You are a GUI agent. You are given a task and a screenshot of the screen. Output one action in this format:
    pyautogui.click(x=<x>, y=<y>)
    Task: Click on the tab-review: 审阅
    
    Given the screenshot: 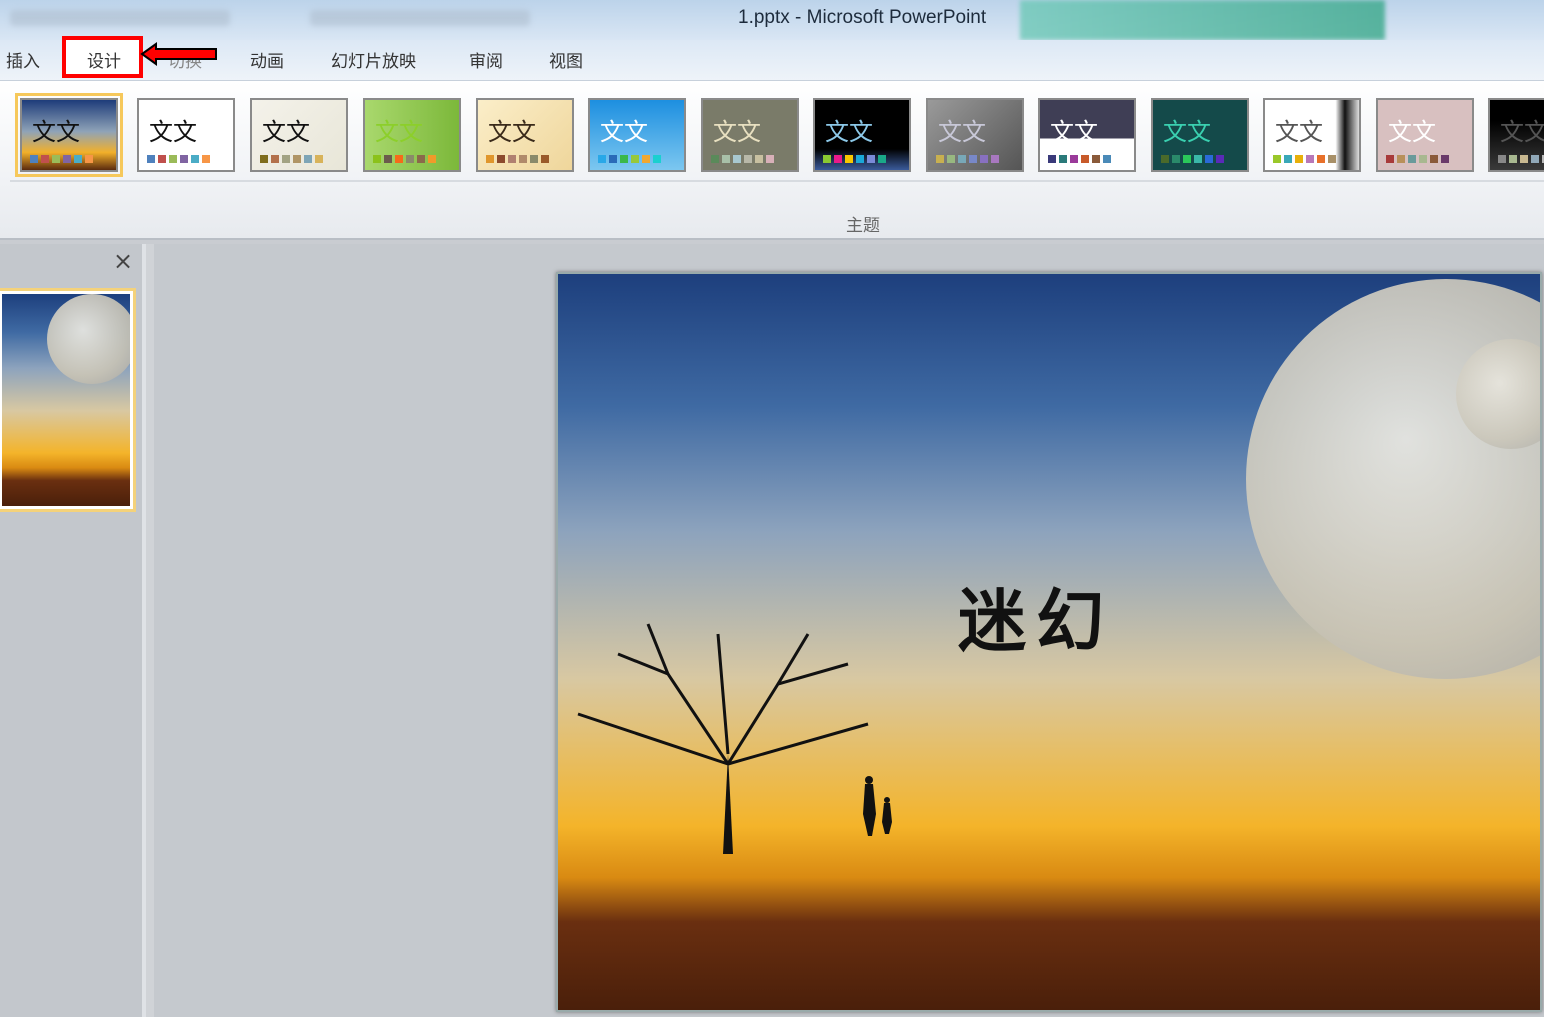 What is the action you would take?
    pyautogui.click(x=486, y=59)
    